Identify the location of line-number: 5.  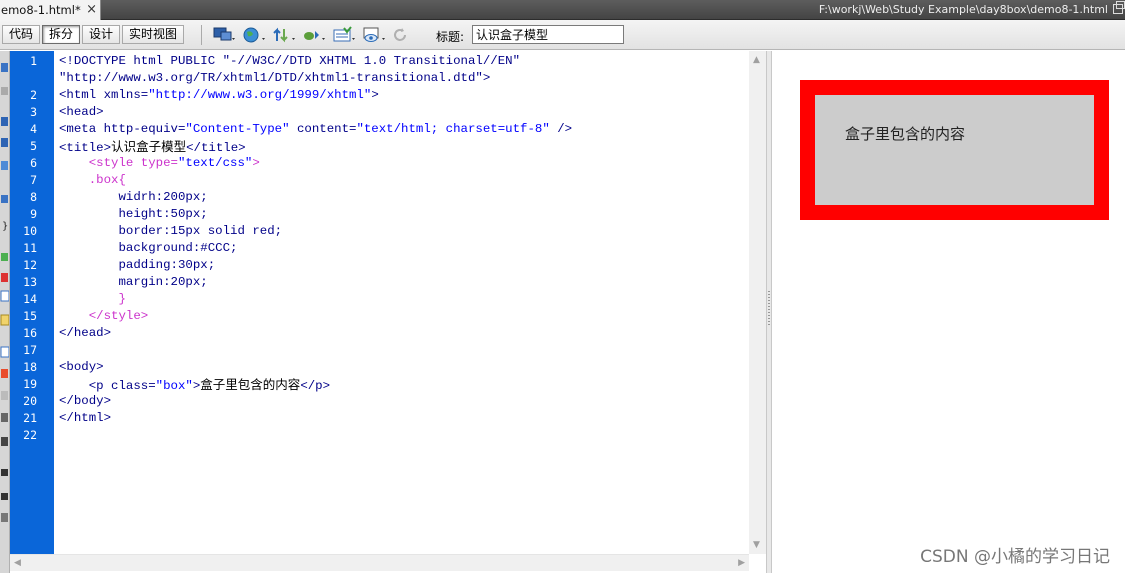
(33, 146).